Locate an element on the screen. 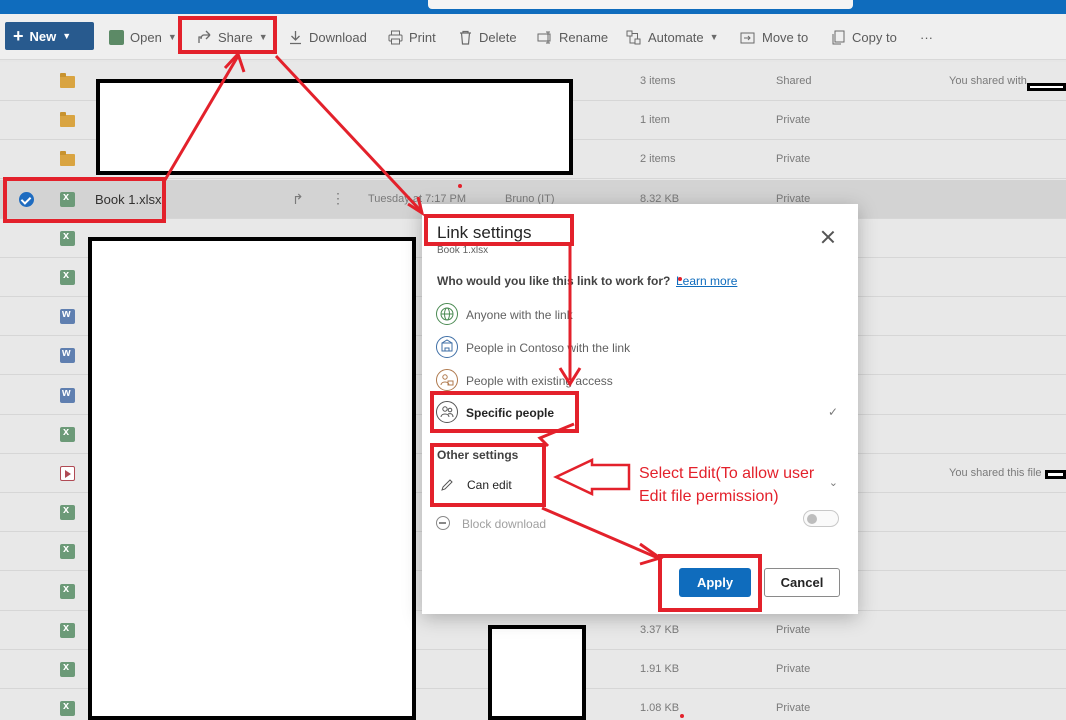 This screenshot has width=1066, height=720. block-download-row: Block download is located at coordinates (638, 525).